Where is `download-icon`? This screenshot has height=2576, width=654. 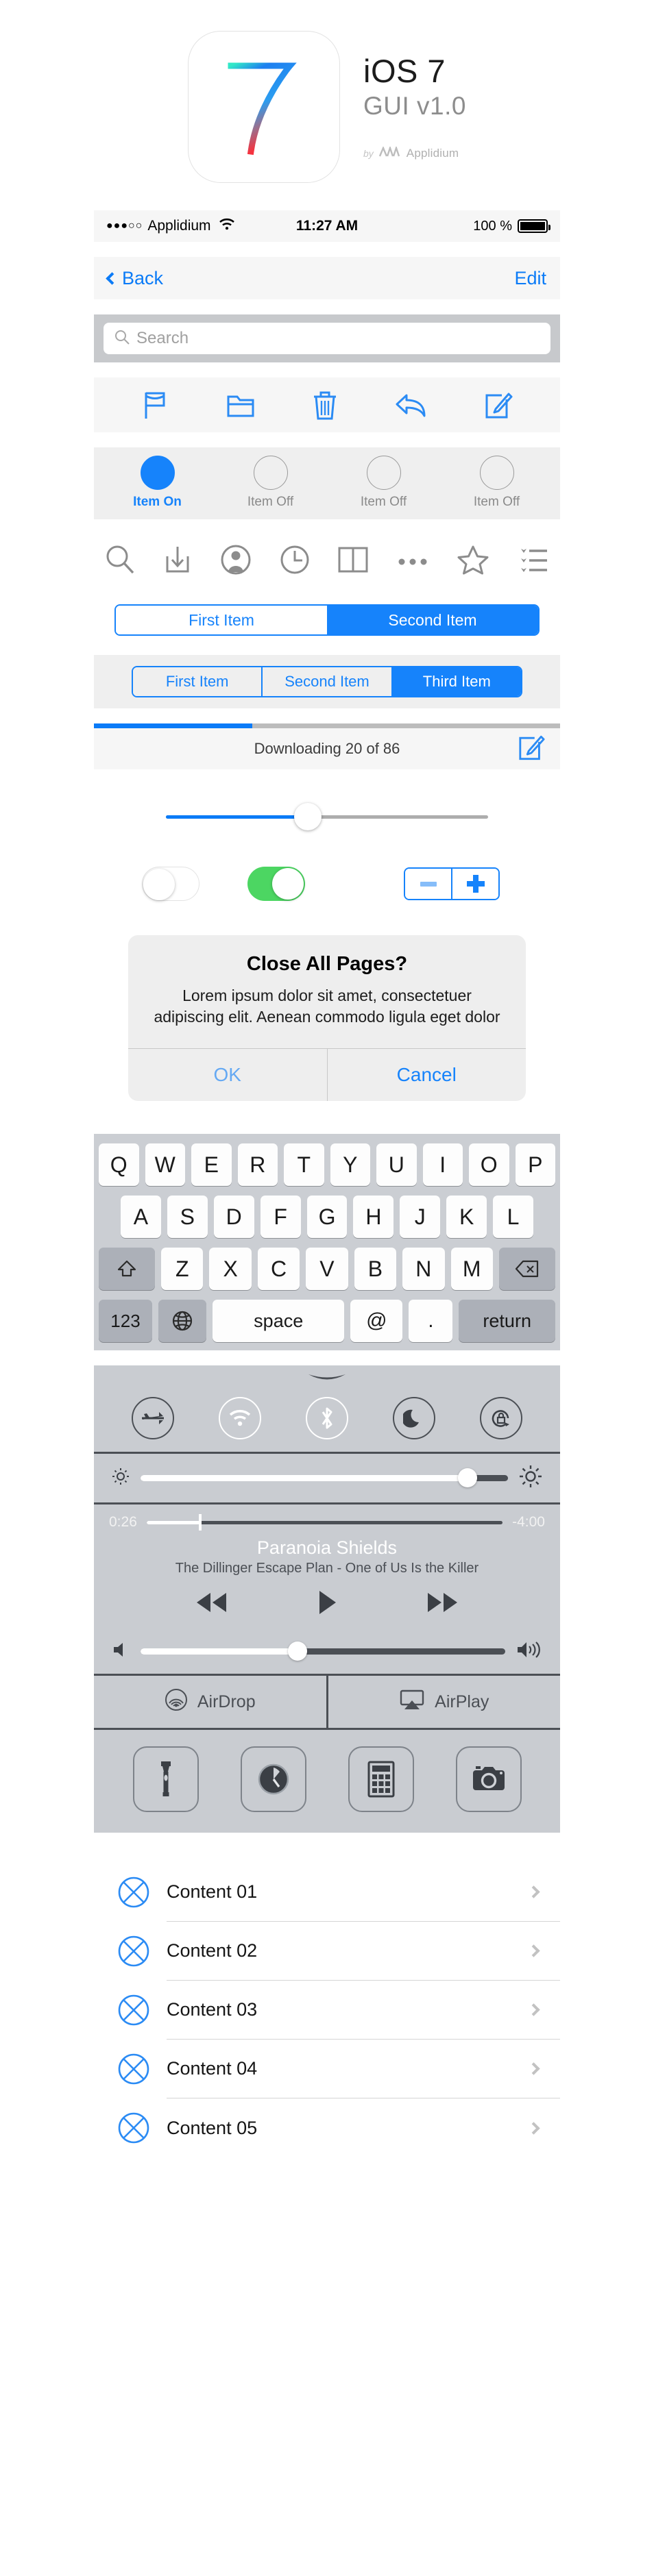
download-icon is located at coordinates (177, 559).